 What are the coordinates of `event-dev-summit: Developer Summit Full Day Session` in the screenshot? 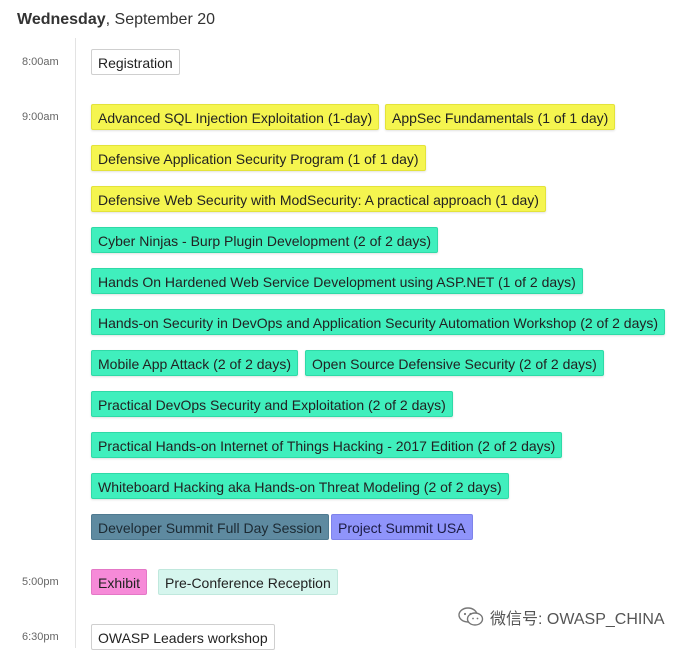 It's located at (210, 527).